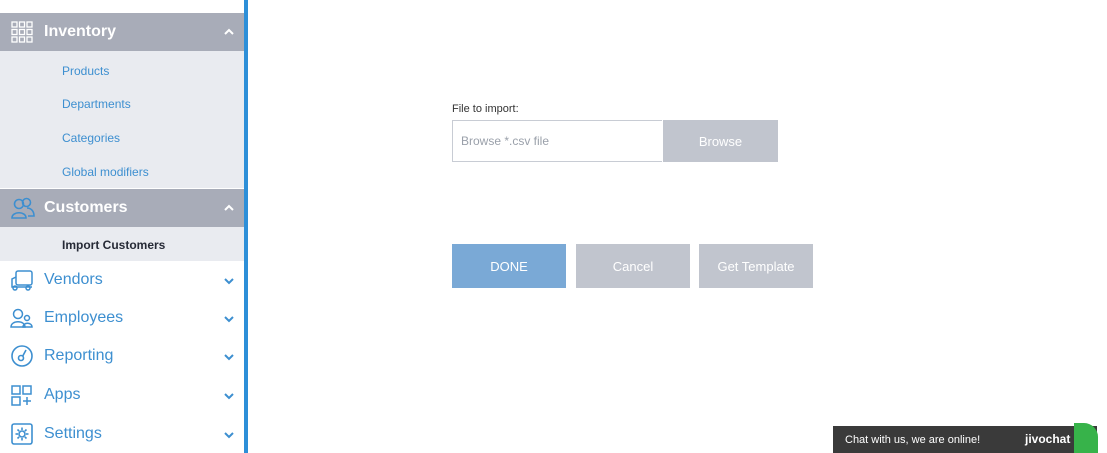  What do you see at coordinates (633, 266) in the screenshot?
I see `cancel-button: Cancel` at bounding box center [633, 266].